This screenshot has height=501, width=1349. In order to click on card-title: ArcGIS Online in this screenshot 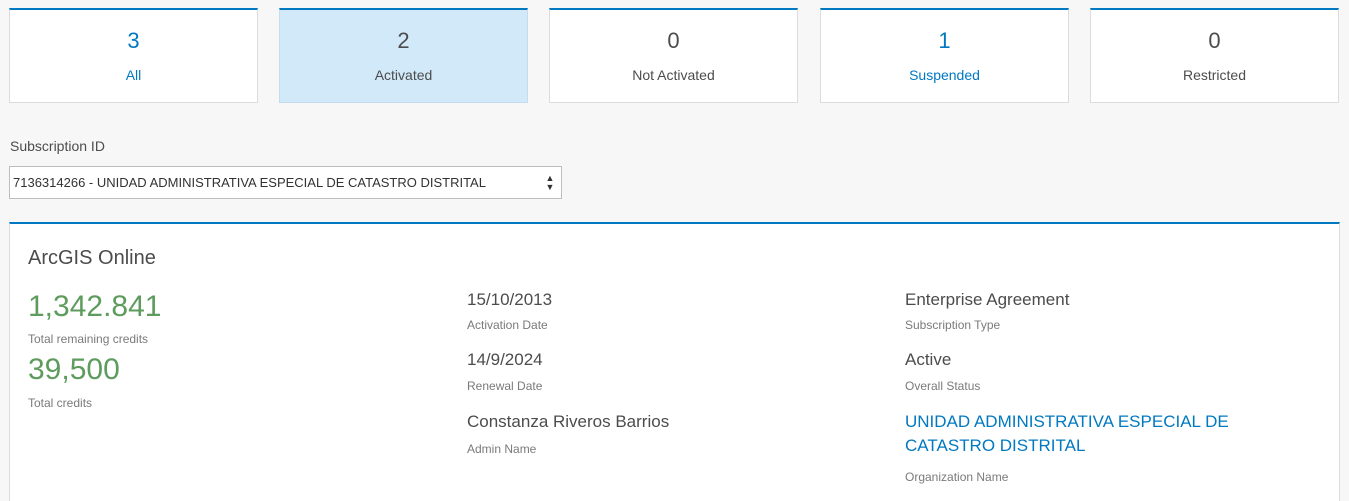, I will do `click(92, 258)`.